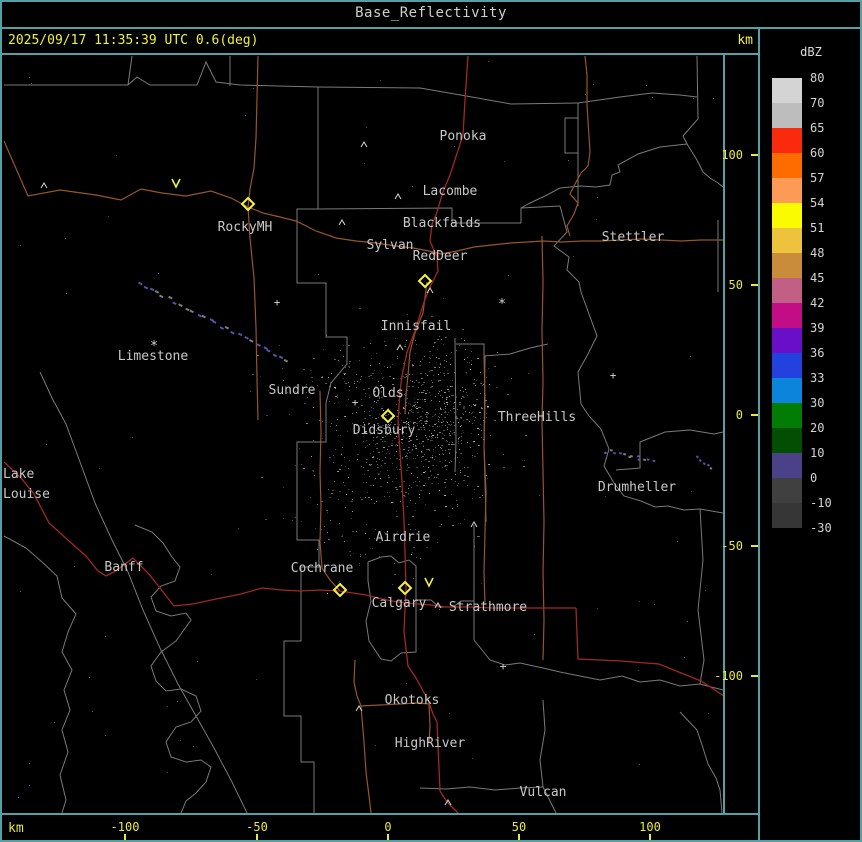  I want to click on city-label: RockyMH, so click(245, 227).